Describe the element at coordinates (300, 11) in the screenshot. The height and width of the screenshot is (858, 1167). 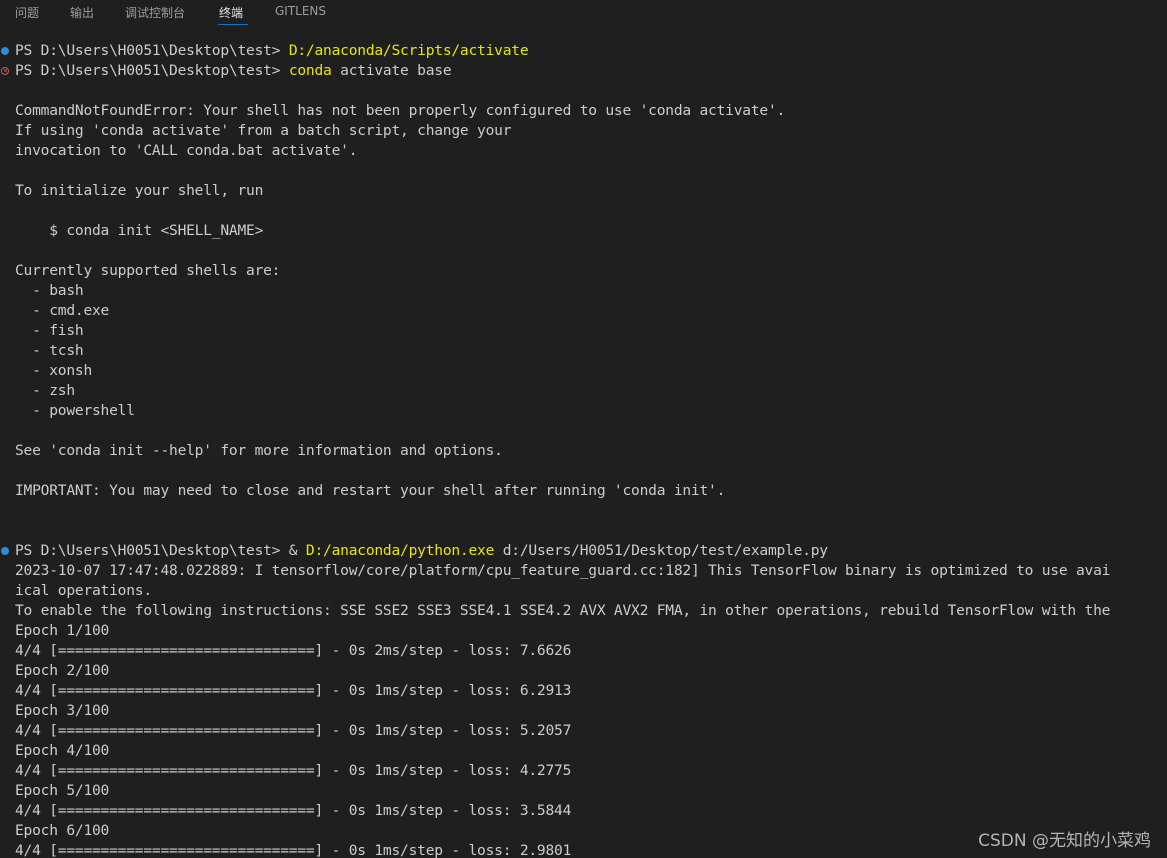
I see `tab-gitlens: GITLENS` at that location.